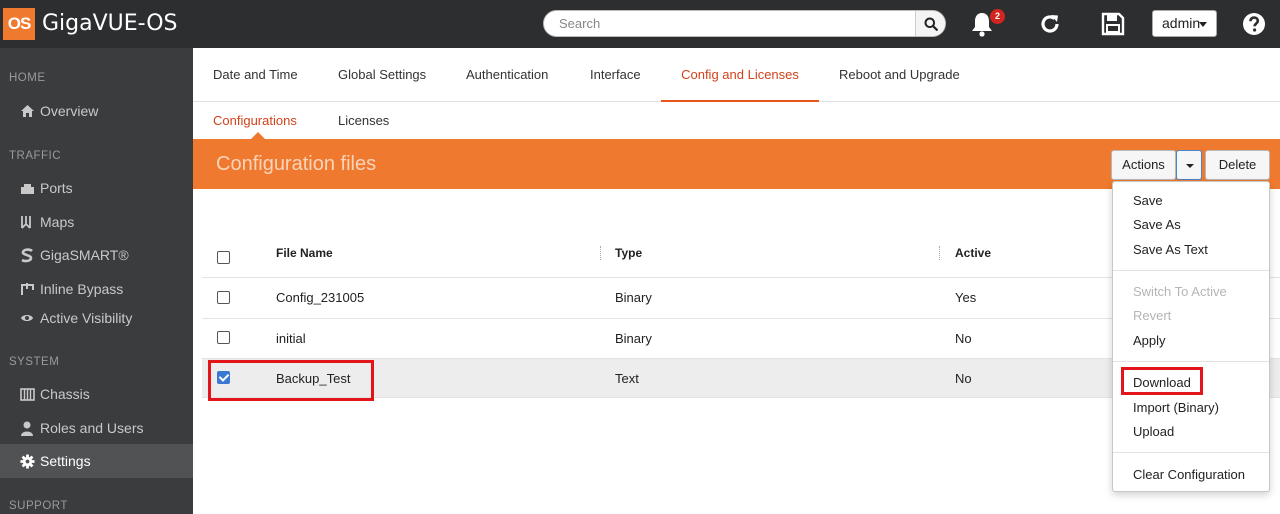 The image size is (1280, 514). What do you see at coordinates (92, 428) in the screenshot?
I see `sidebar-item-label: Roles and Users` at bounding box center [92, 428].